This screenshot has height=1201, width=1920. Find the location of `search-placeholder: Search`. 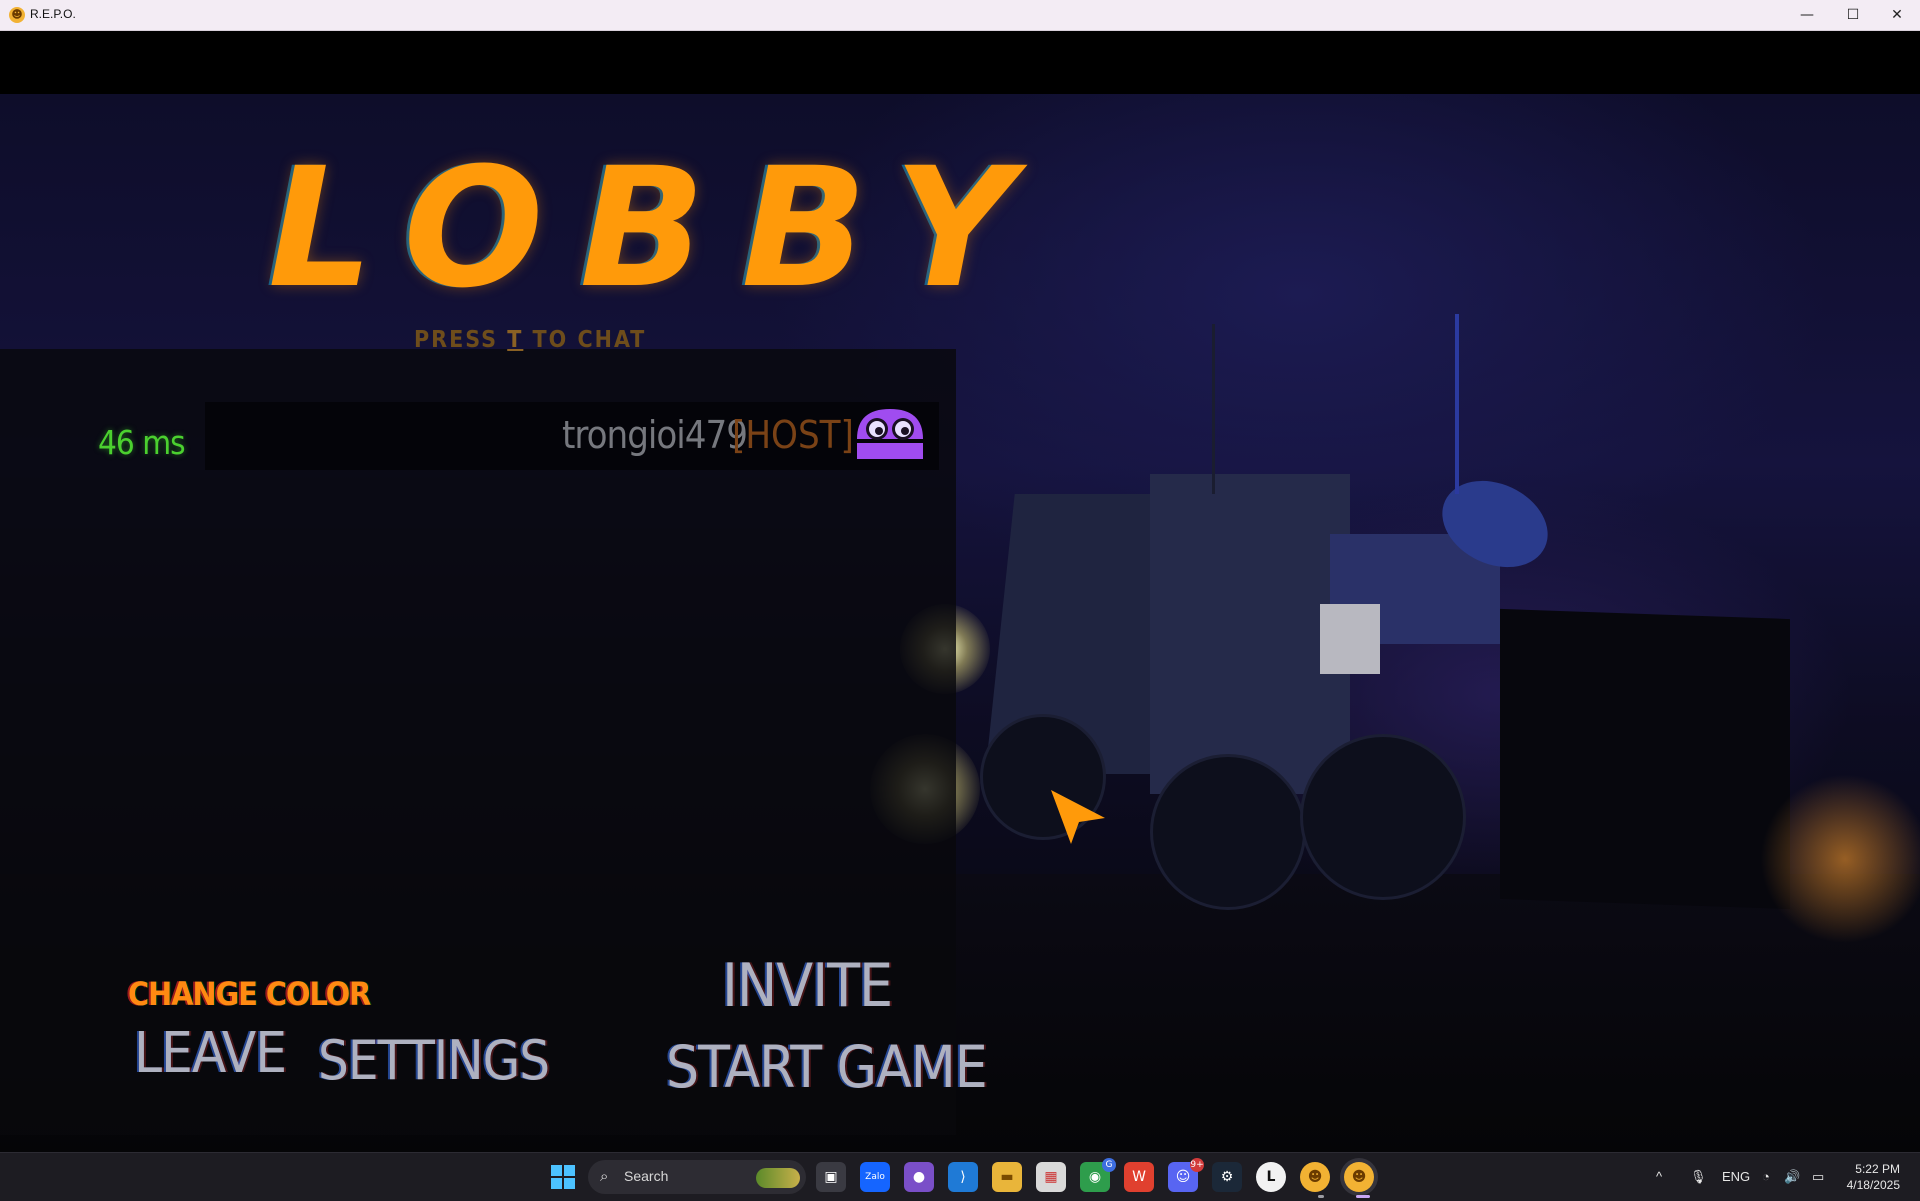

search-placeholder: Search is located at coordinates (646, 1176).